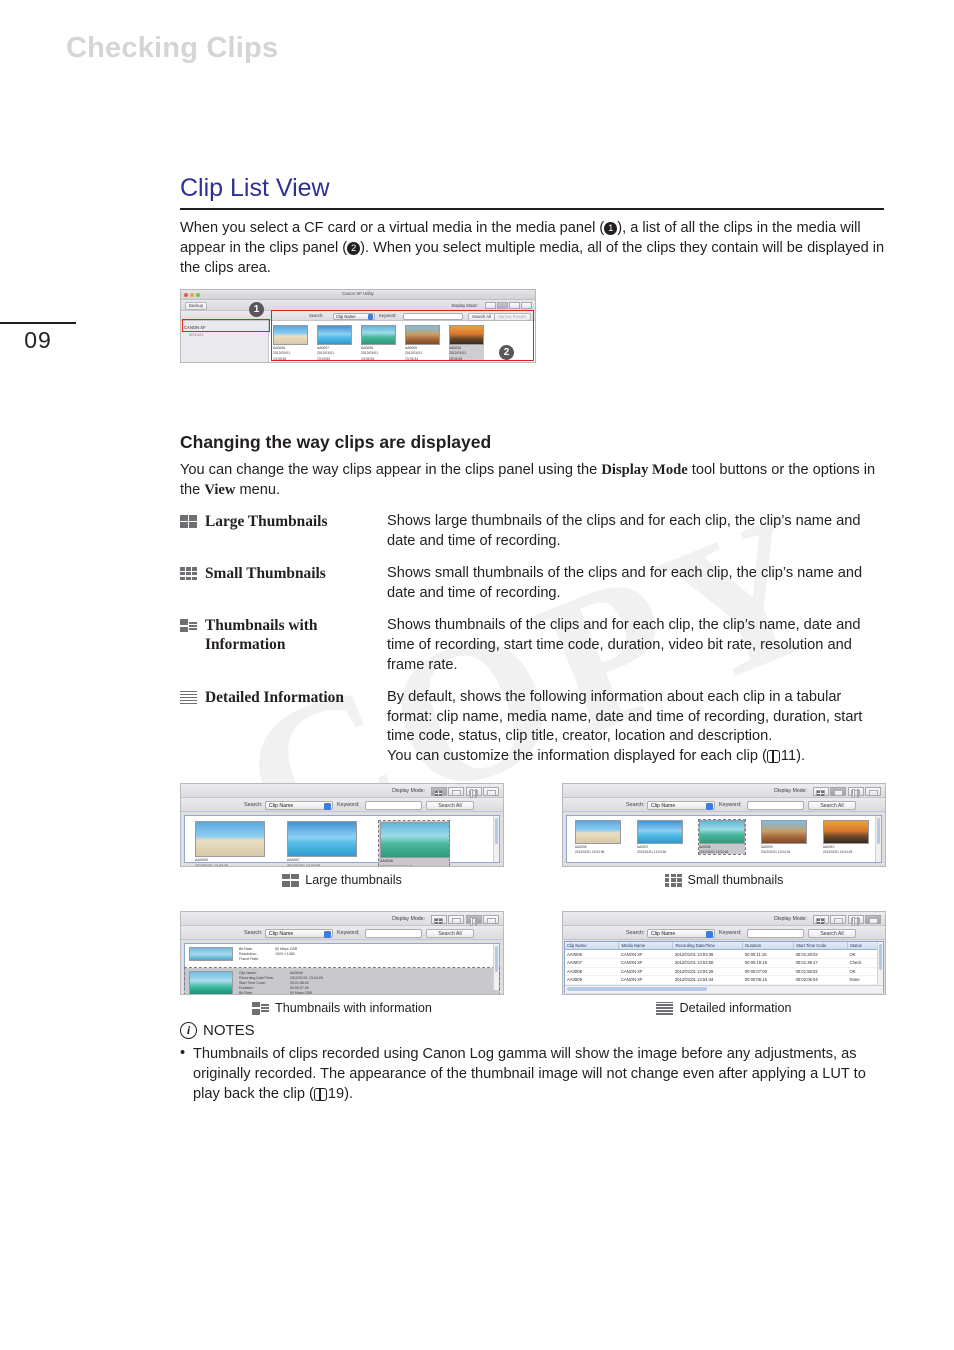  I want to click on minimize-icon, so click(192, 294).